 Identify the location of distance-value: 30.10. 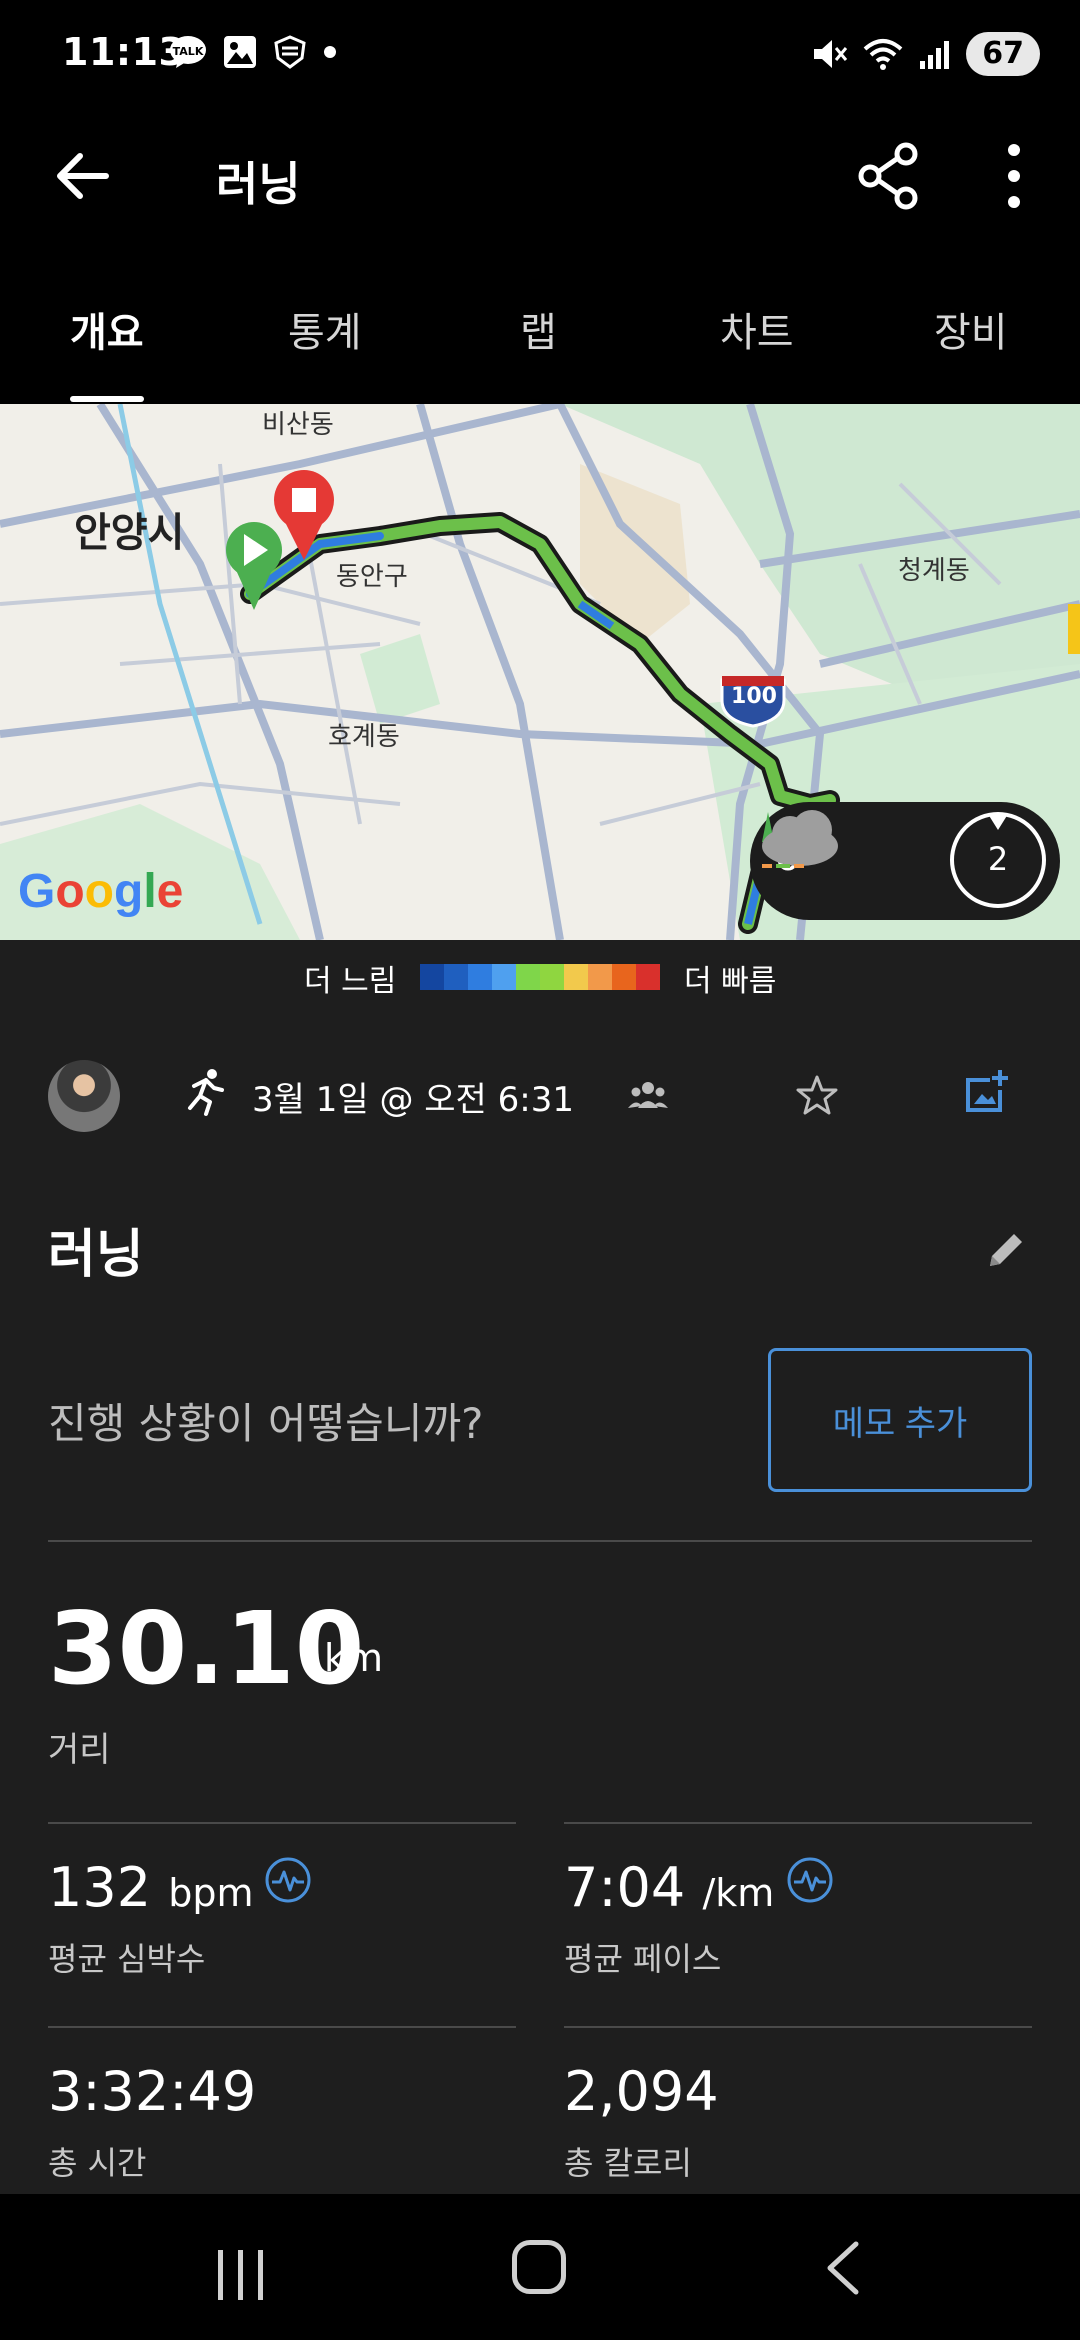
(206, 1648).